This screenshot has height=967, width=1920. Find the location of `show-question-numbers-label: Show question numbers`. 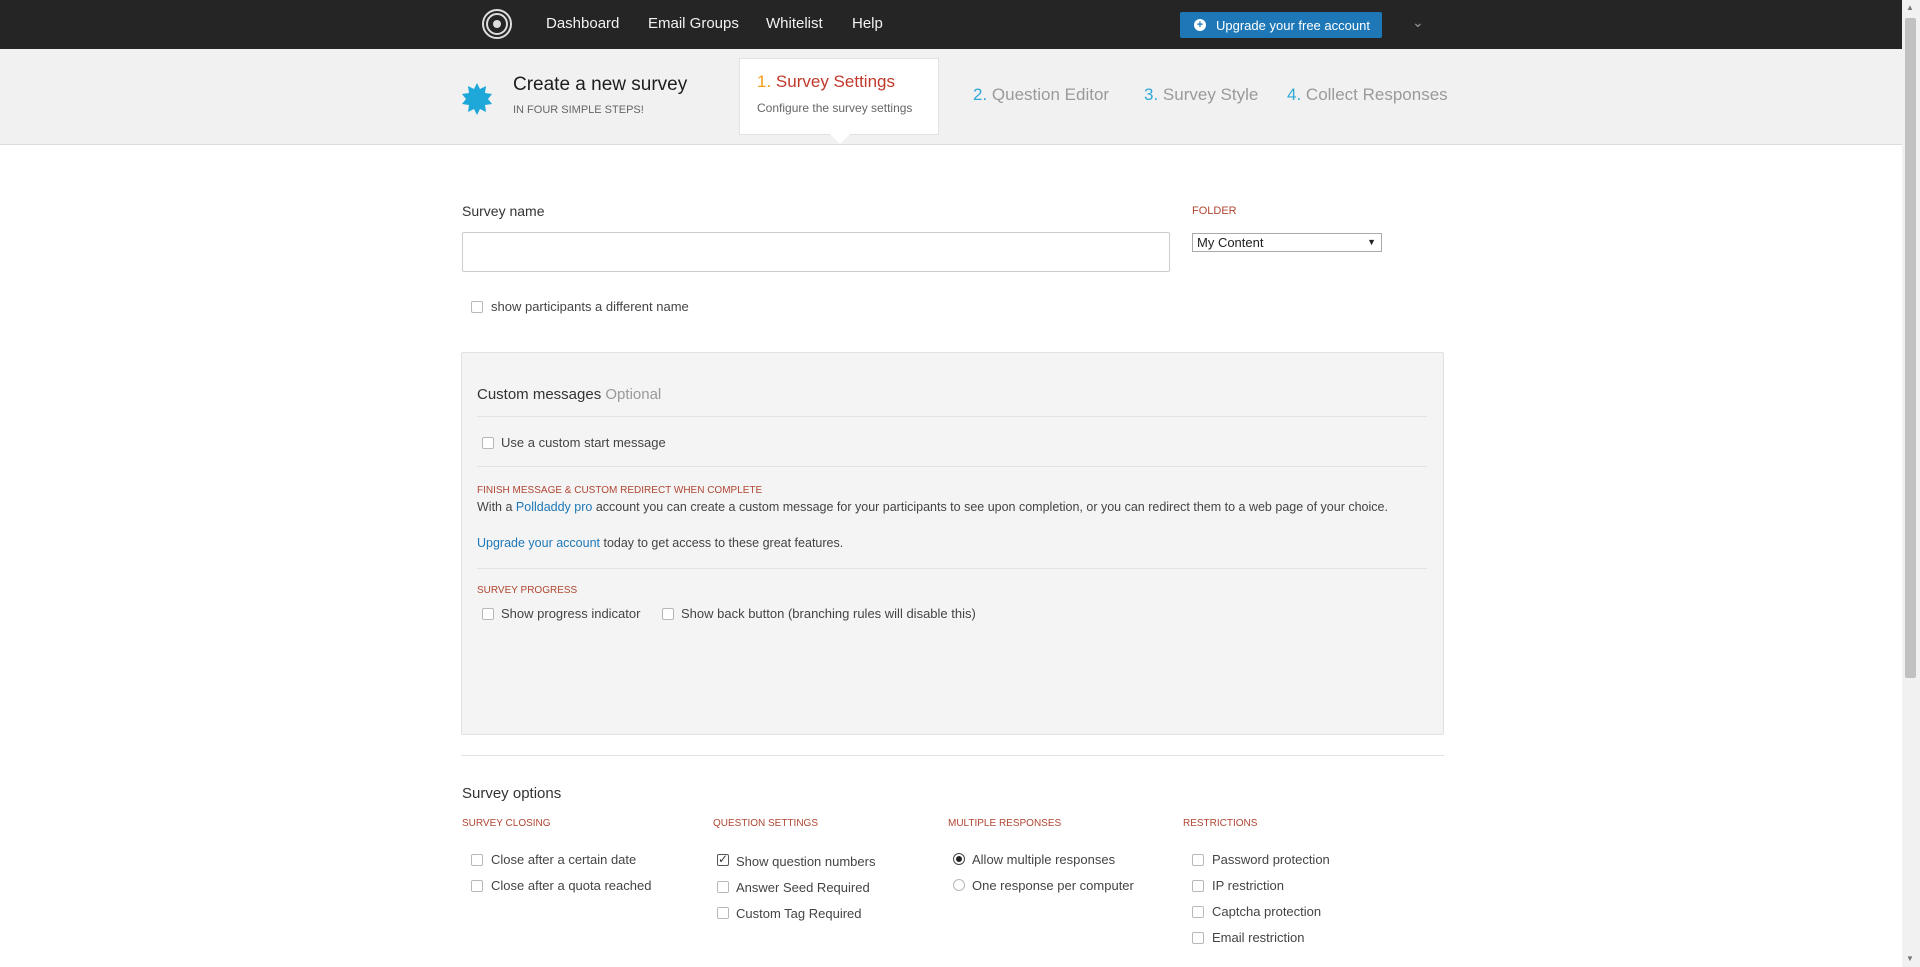

show-question-numbers-label: Show question numbers is located at coordinates (806, 861).